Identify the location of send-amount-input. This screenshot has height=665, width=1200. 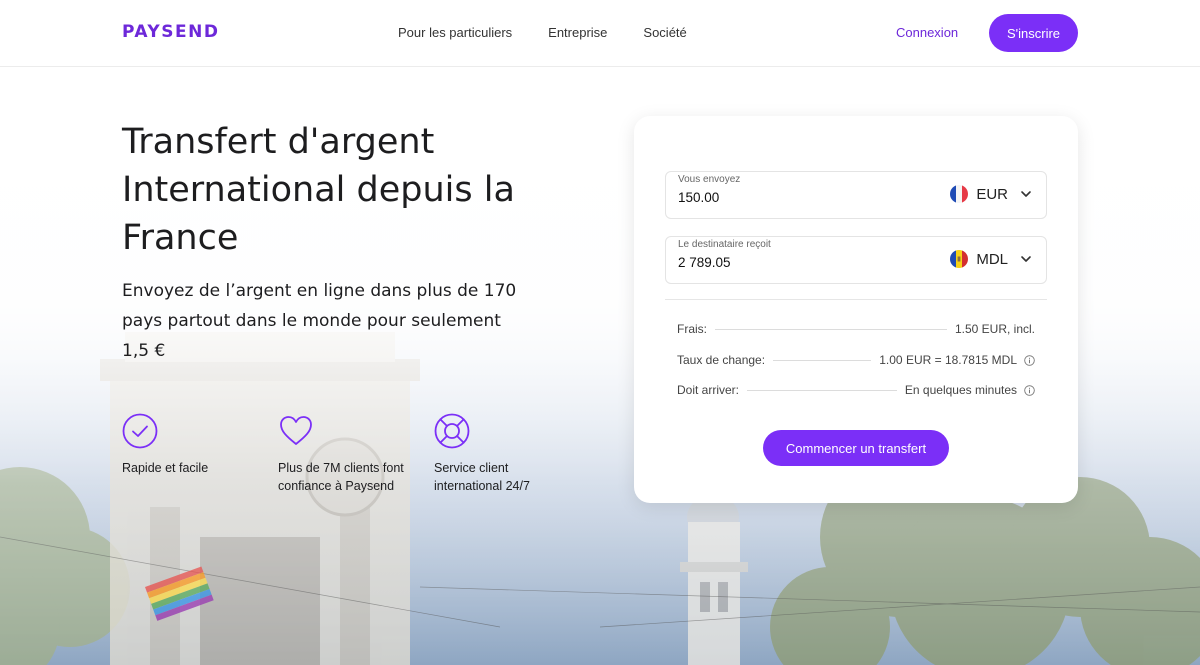
(788, 197).